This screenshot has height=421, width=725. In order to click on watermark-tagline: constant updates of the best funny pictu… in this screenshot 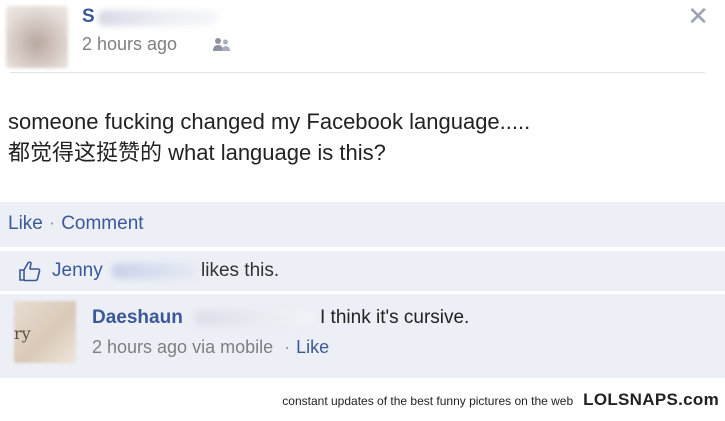, I will do `click(428, 401)`.